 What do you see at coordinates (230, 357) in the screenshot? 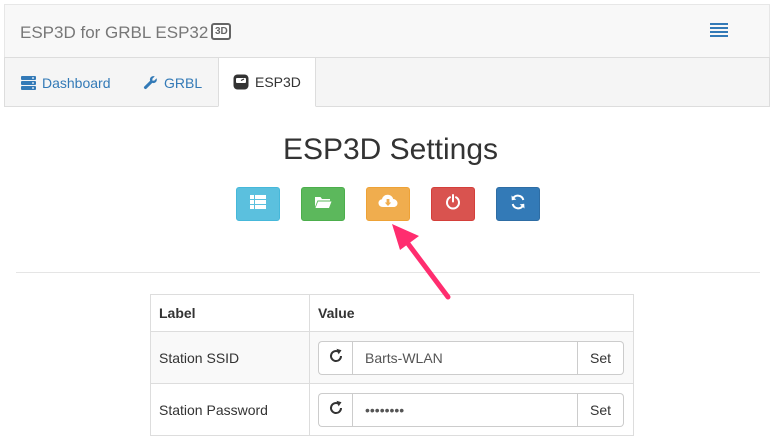
I see `setting-label: Station SSID` at bounding box center [230, 357].